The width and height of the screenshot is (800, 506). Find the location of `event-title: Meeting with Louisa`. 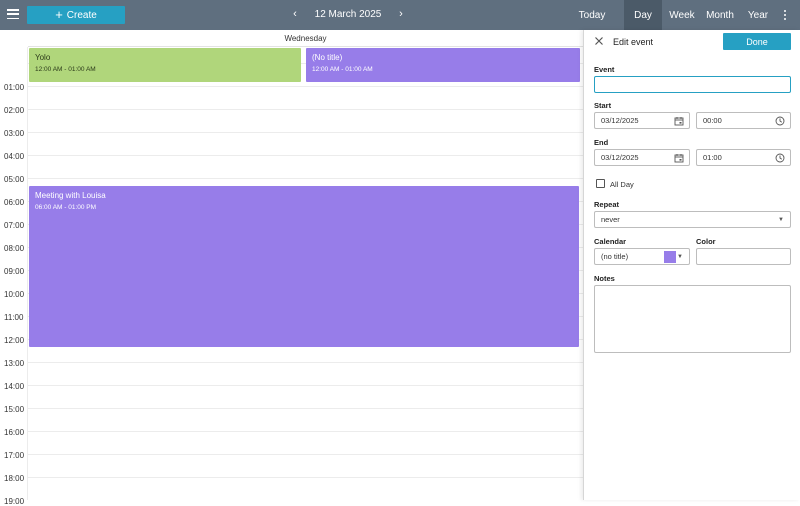

event-title: Meeting with Louisa is located at coordinates (70, 195).